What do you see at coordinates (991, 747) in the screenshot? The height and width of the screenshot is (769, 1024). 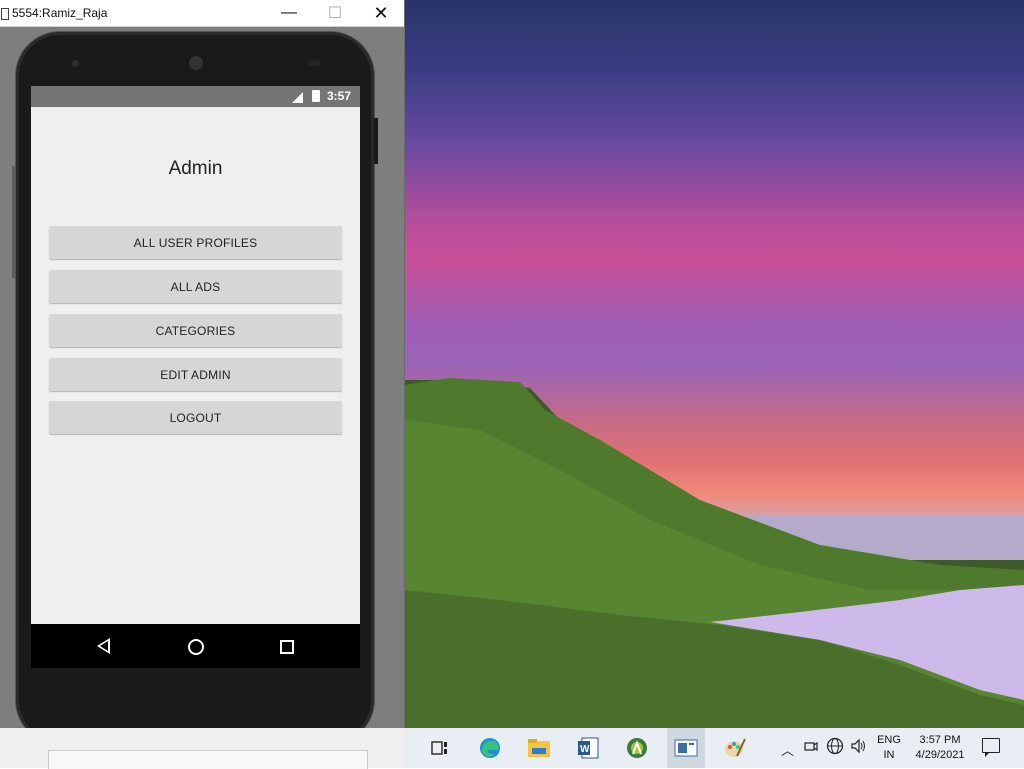 I see `notification-center-icon` at bounding box center [991, 747].